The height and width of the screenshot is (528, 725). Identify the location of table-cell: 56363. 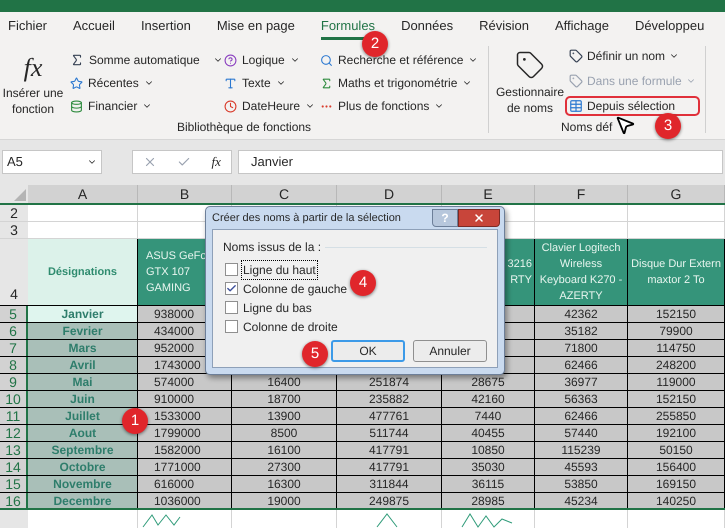
(581, 399).